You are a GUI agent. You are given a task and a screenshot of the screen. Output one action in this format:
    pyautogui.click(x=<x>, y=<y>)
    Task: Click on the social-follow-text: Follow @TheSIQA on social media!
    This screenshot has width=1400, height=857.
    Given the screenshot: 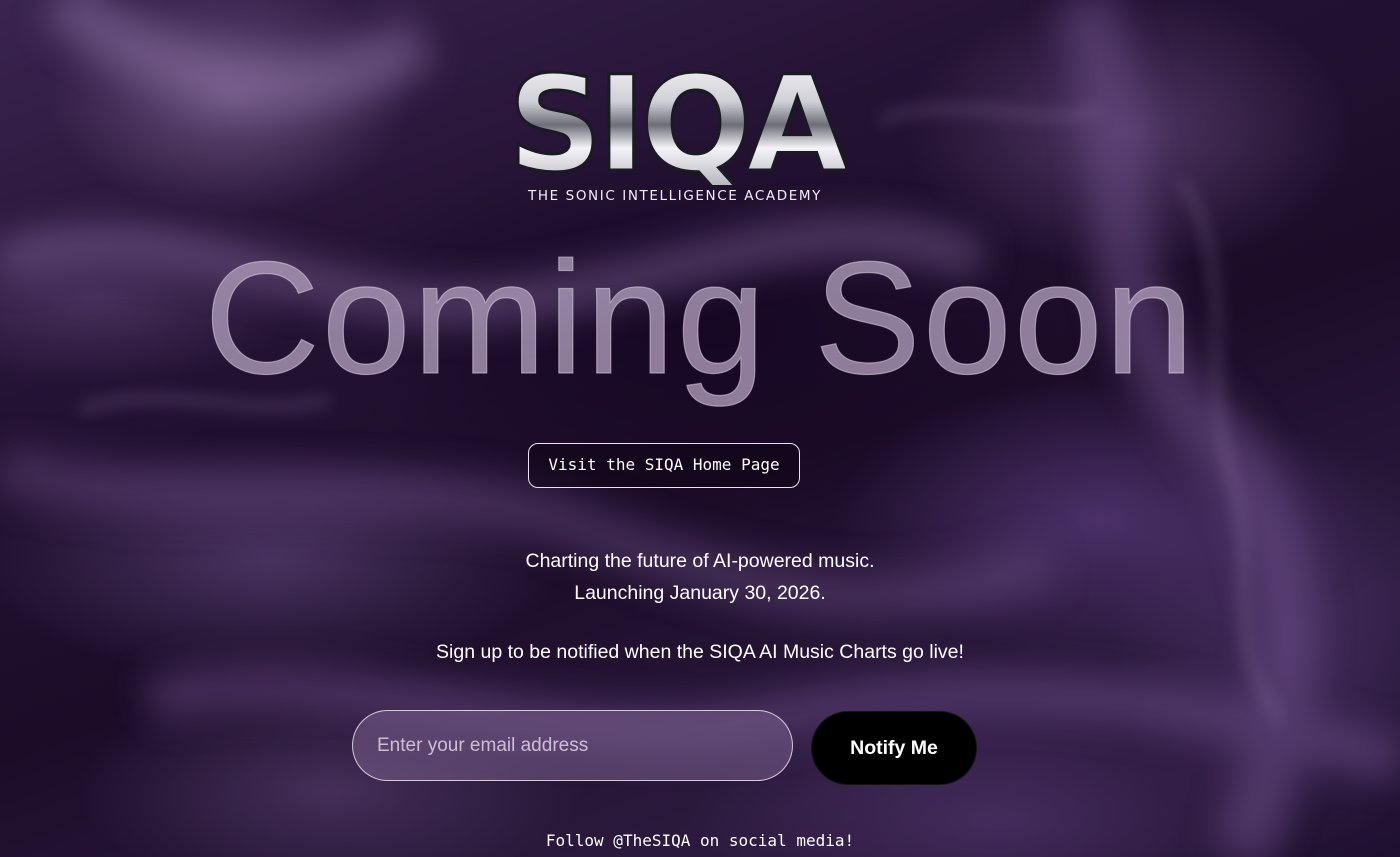 What is the action you would take?
    pyautogui.click(x=700, y=840)
    